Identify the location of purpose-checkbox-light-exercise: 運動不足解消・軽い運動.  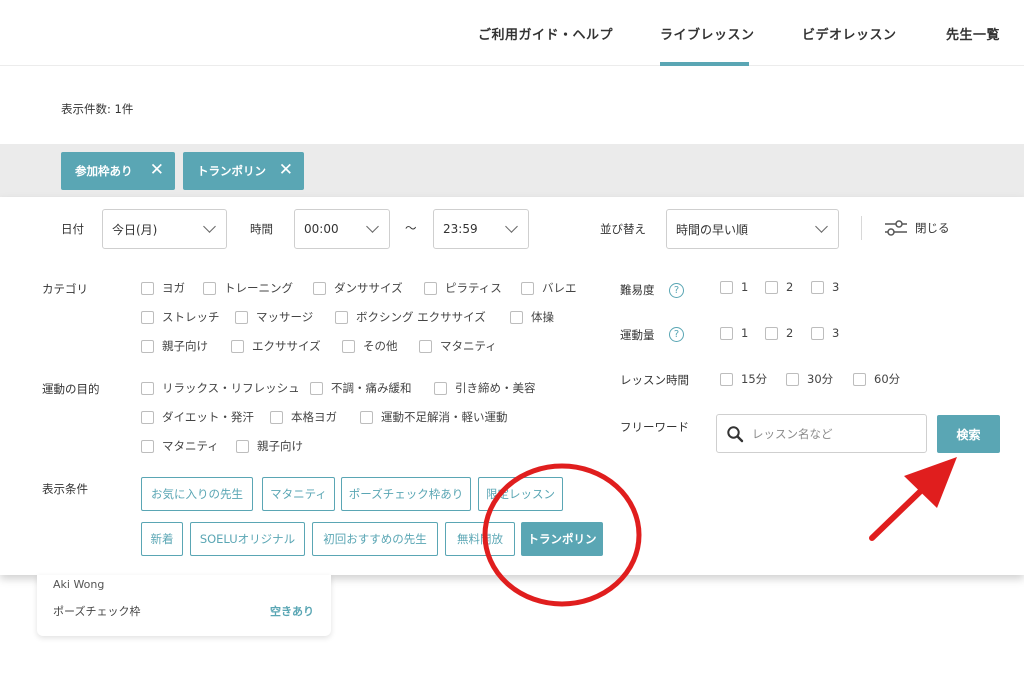
(434, 417).